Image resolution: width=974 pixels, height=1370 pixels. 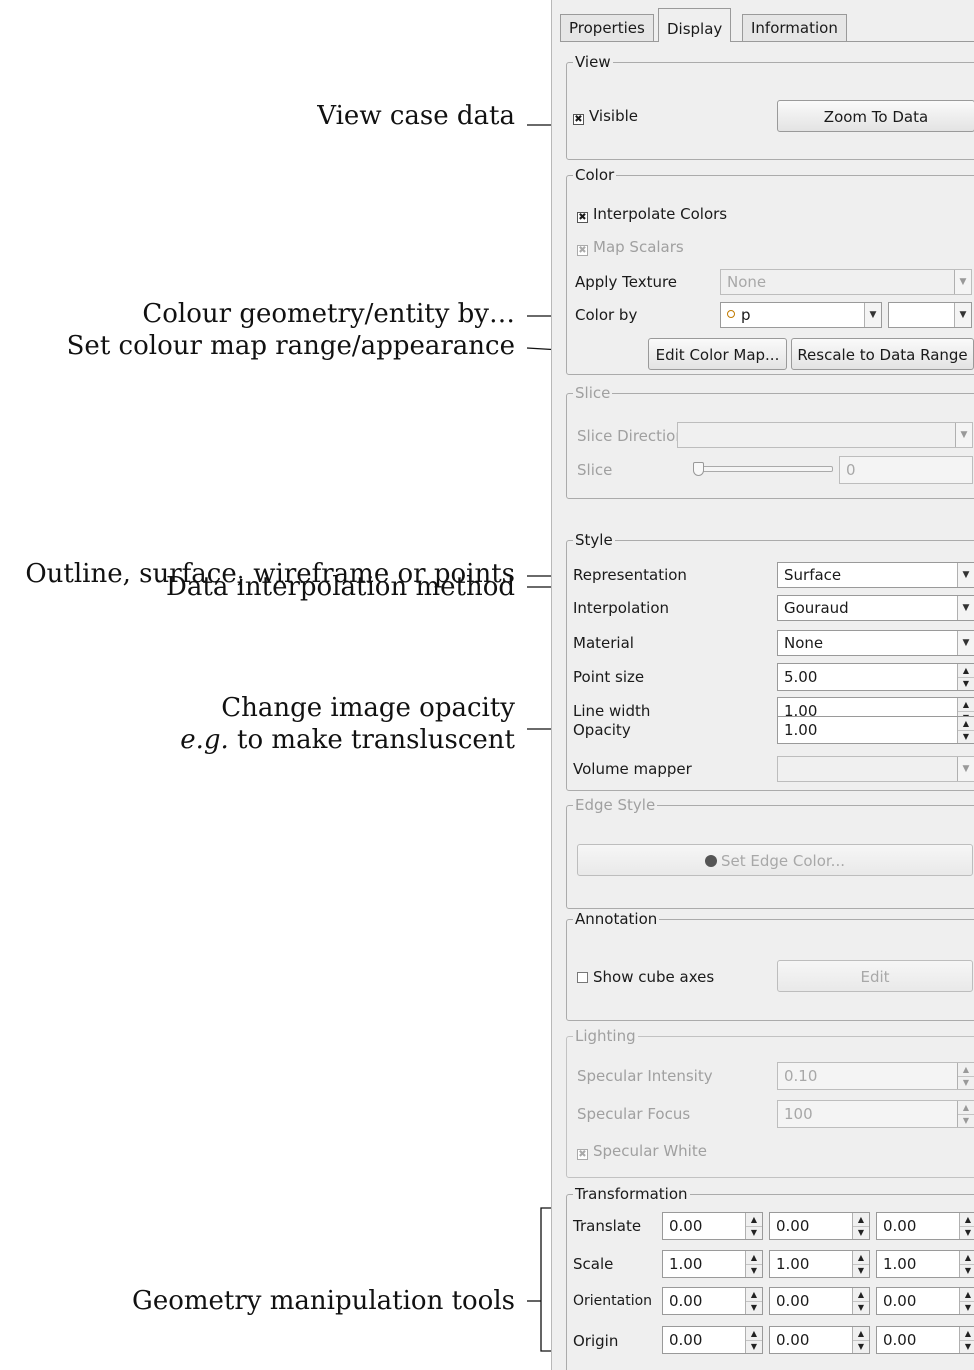 What do you see at coordinates (632, 769) in the screenshot?
I see `volume-mapper-label: Volume mapper` at bounding box center [632, 769].